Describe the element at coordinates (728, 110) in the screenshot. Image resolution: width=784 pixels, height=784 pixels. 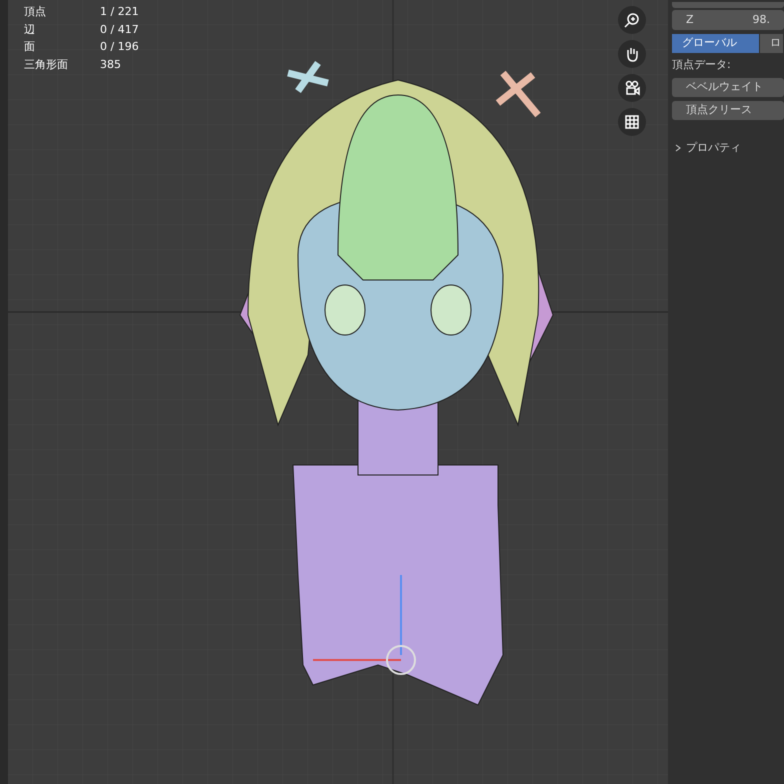
I see `panel-button: 頂点クリース` at that location.